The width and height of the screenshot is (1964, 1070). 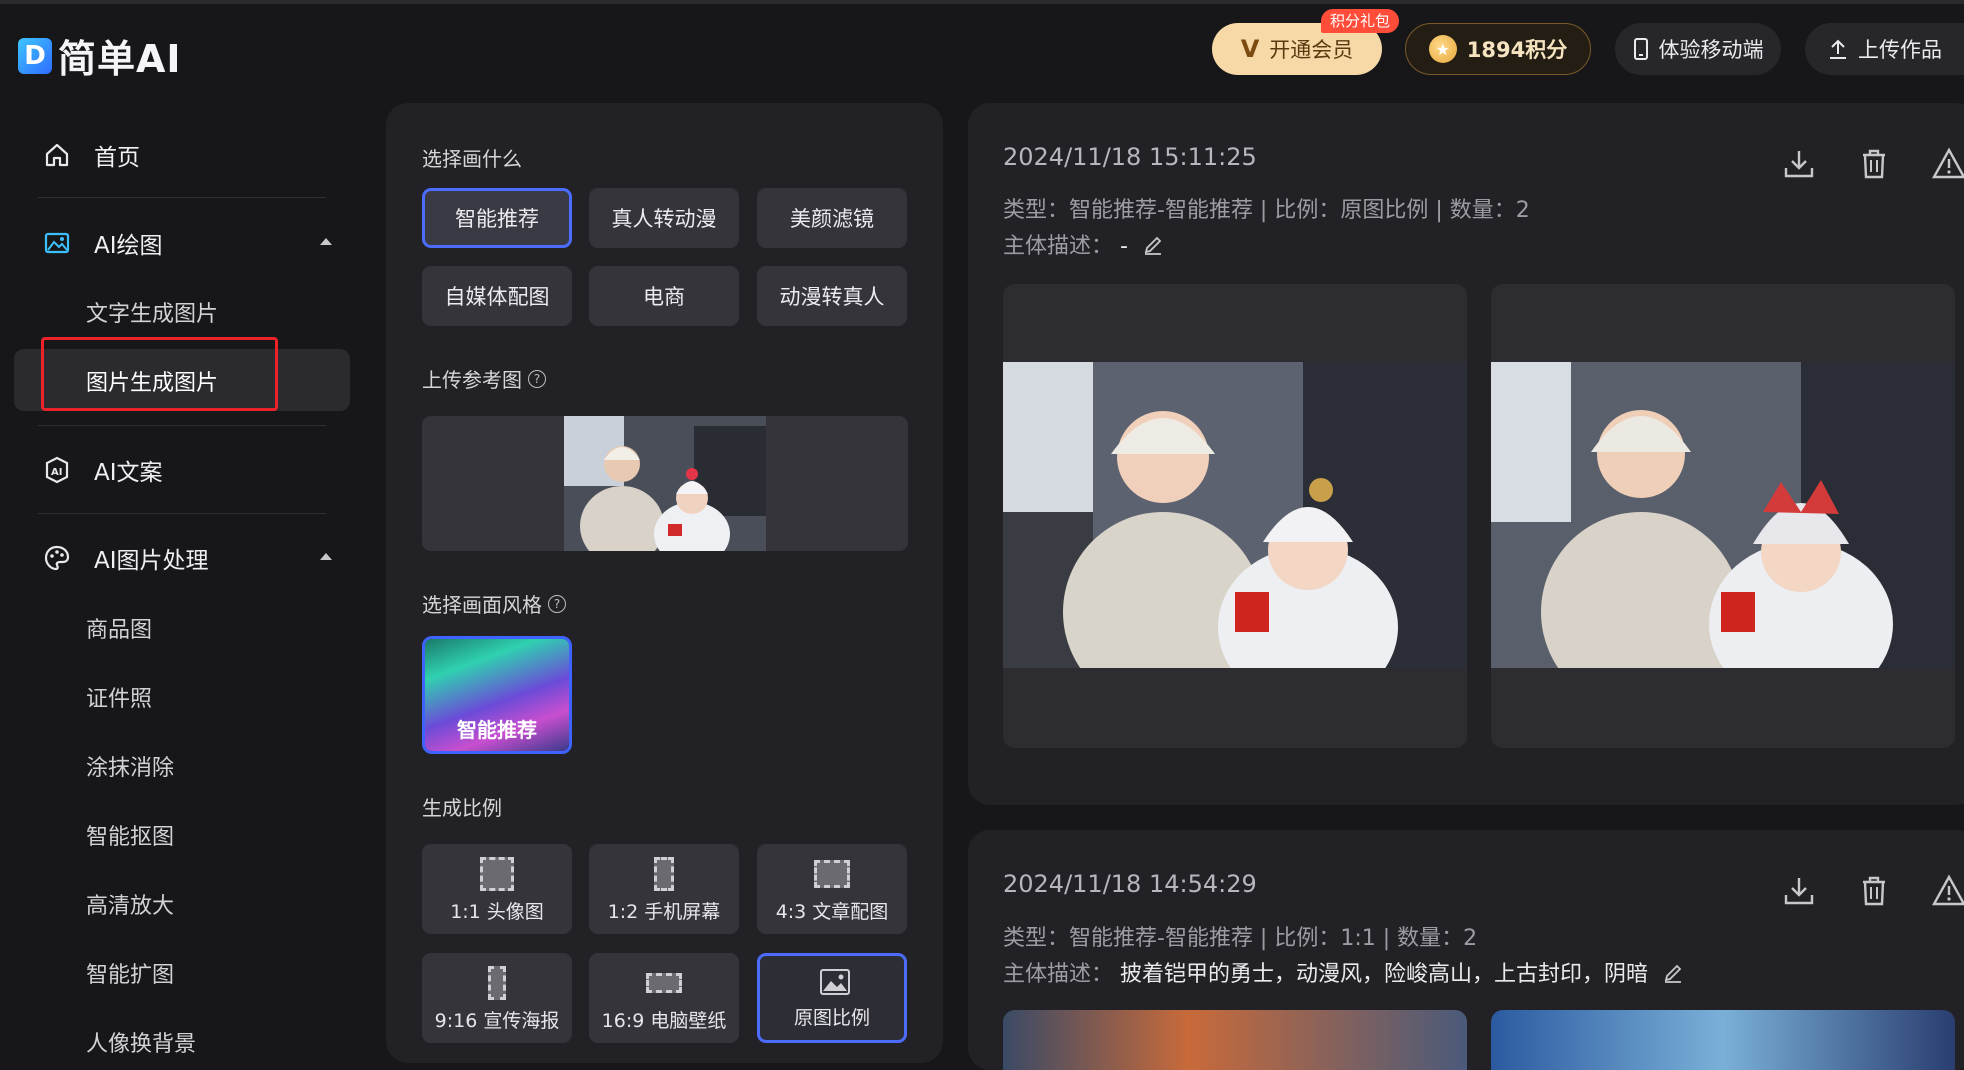 I want to click on nav-ai-drawing-label: AI绘图, so click(x=128, y=246).